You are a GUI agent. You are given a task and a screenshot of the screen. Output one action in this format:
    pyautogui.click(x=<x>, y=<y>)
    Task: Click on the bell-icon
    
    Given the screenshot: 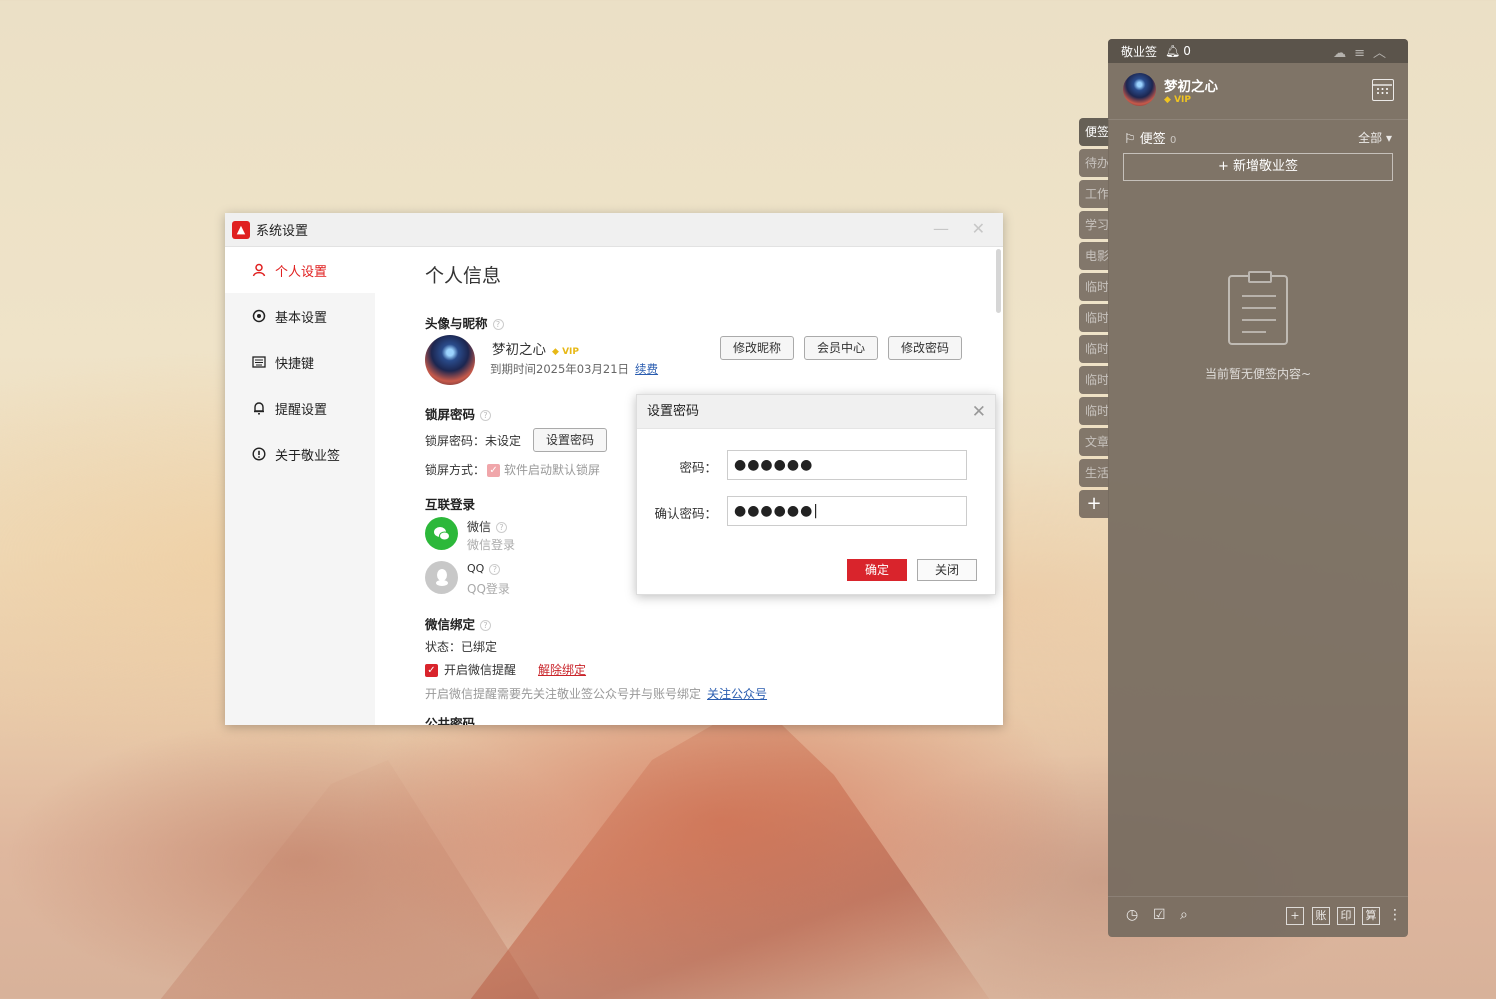 What is the action you would take?
    pyautogui.click(x=259, y=408)
    